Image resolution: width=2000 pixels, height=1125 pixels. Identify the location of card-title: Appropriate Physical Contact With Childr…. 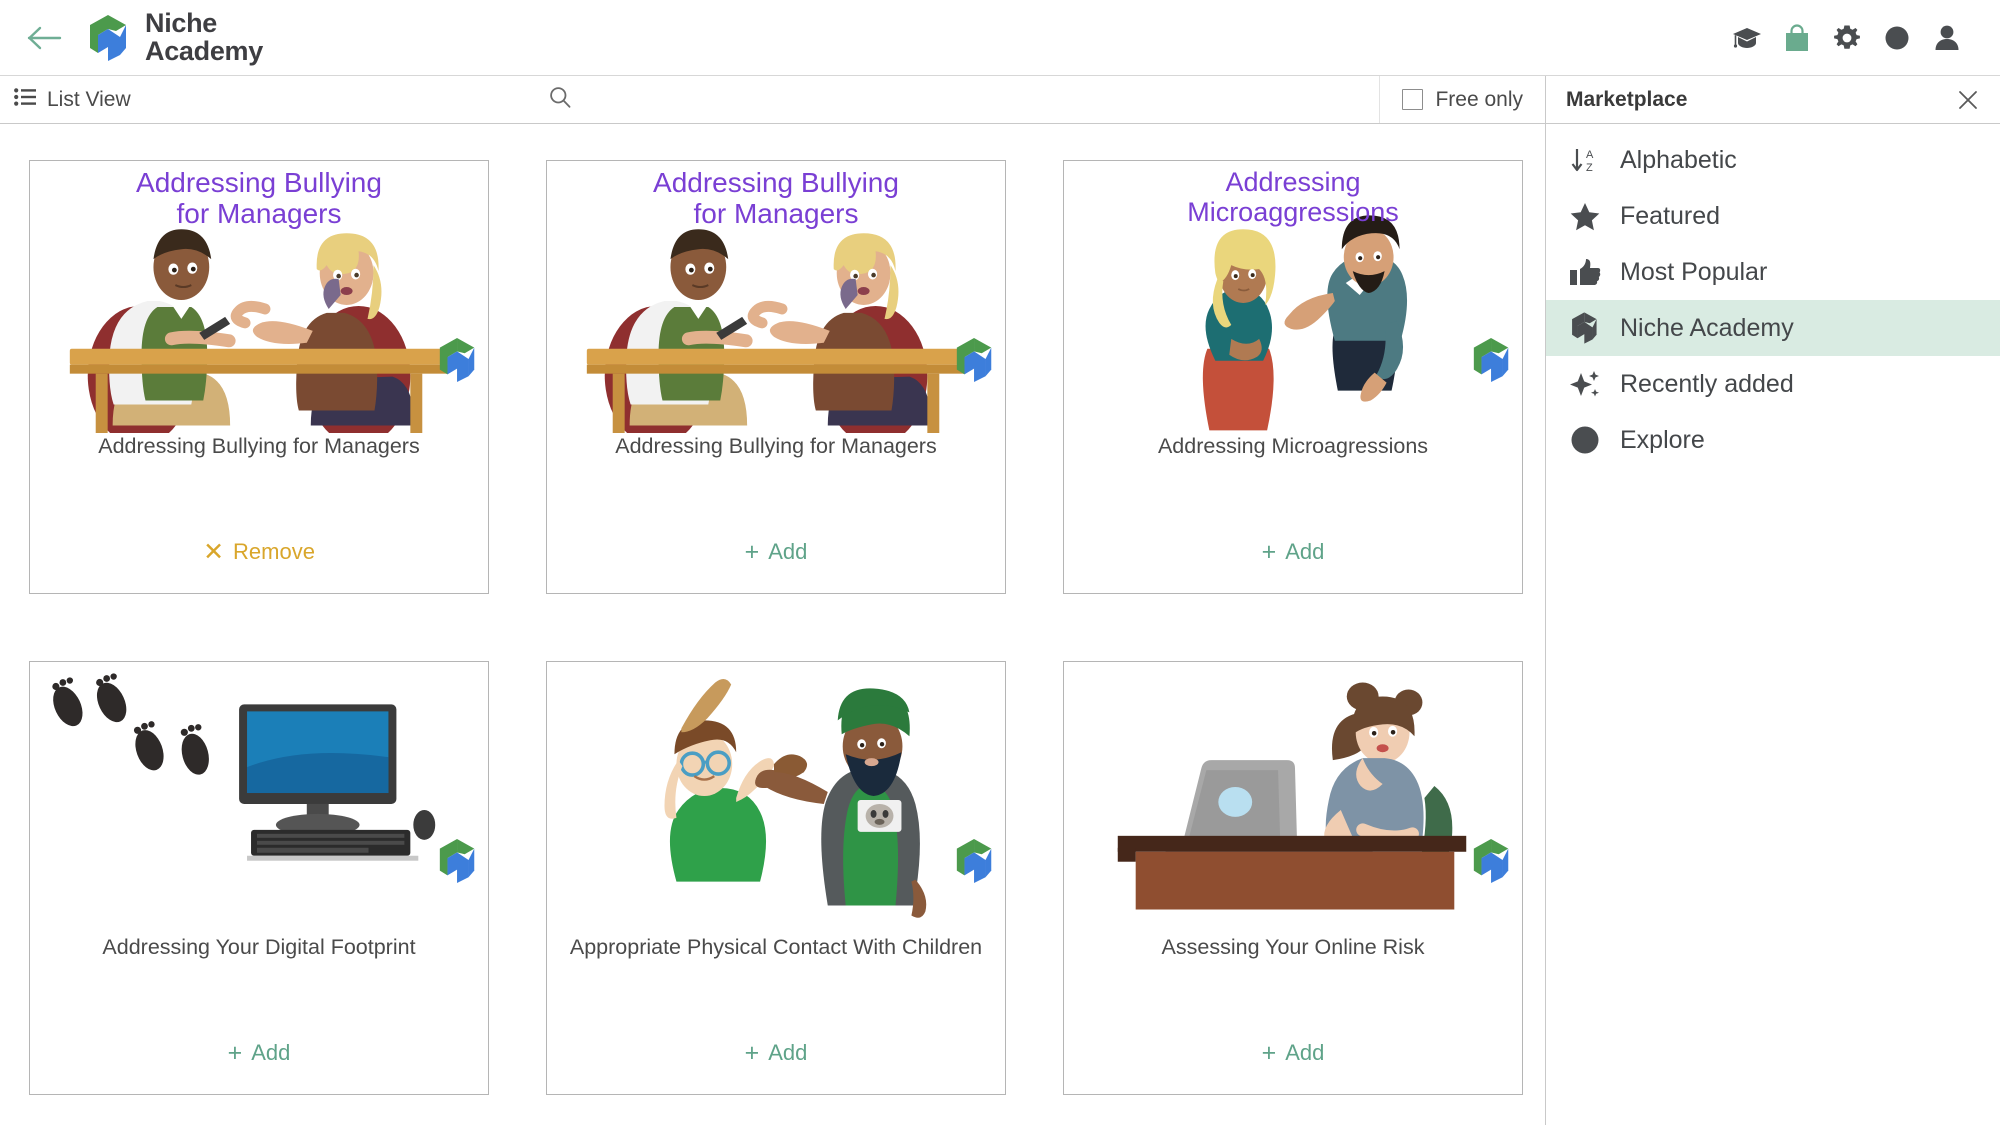
(776, 947).